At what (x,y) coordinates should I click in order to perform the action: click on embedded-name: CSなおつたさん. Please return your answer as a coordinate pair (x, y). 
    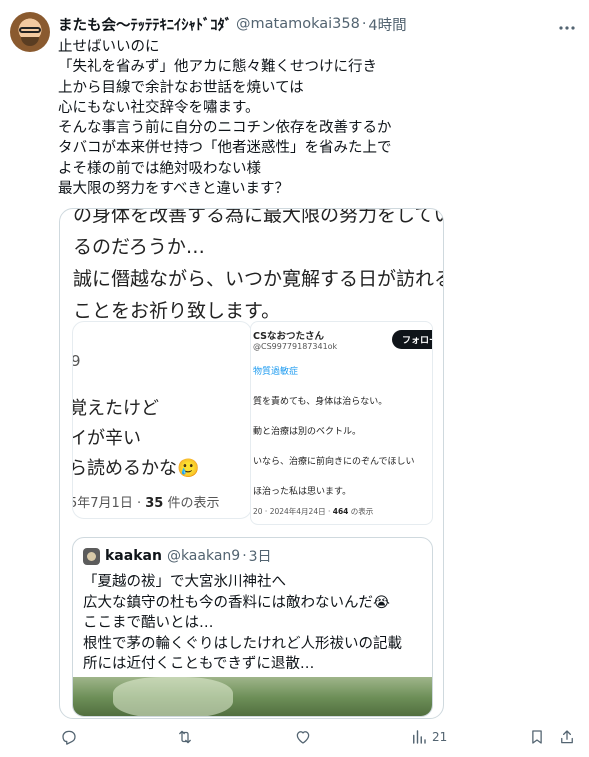
    Looking at the image, I should click on (288, 336).